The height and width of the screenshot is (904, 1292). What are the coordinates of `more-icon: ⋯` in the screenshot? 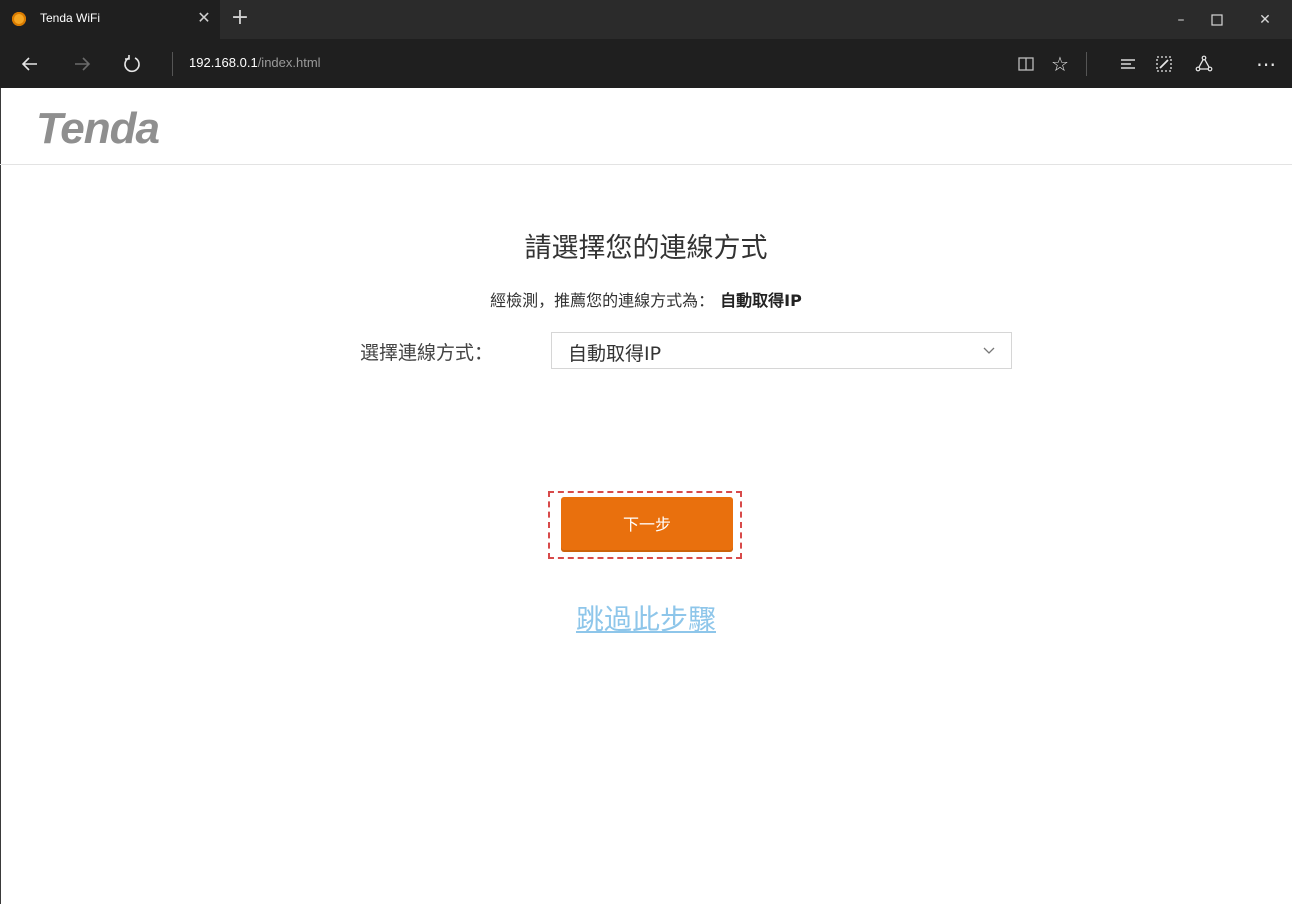 It's located at (1266, 64).